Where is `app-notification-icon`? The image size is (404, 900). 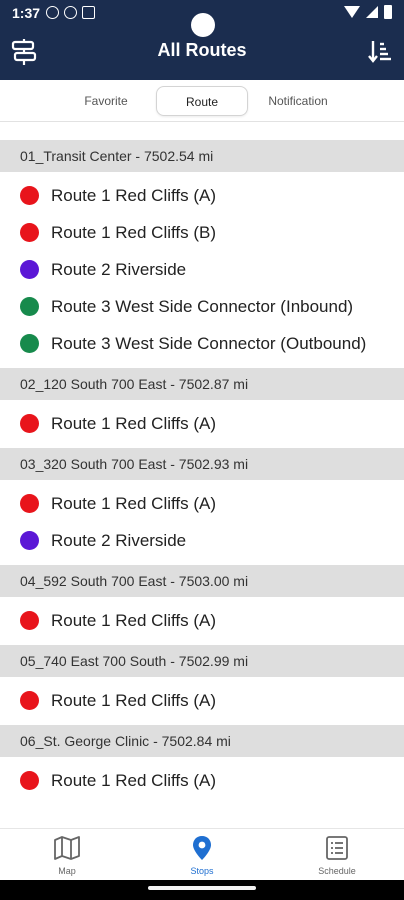
app-notification-icon is located at coordinates (88, 12).